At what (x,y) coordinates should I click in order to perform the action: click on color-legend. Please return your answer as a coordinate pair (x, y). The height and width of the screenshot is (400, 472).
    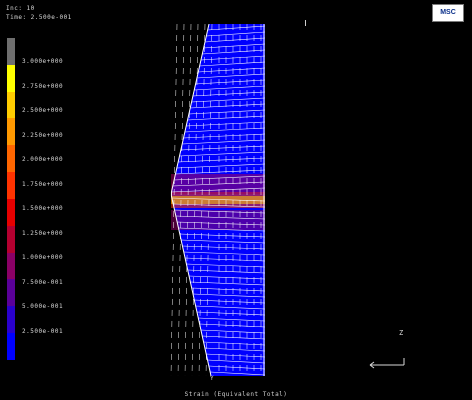
    Looking at the image, I should click on (11, 199).